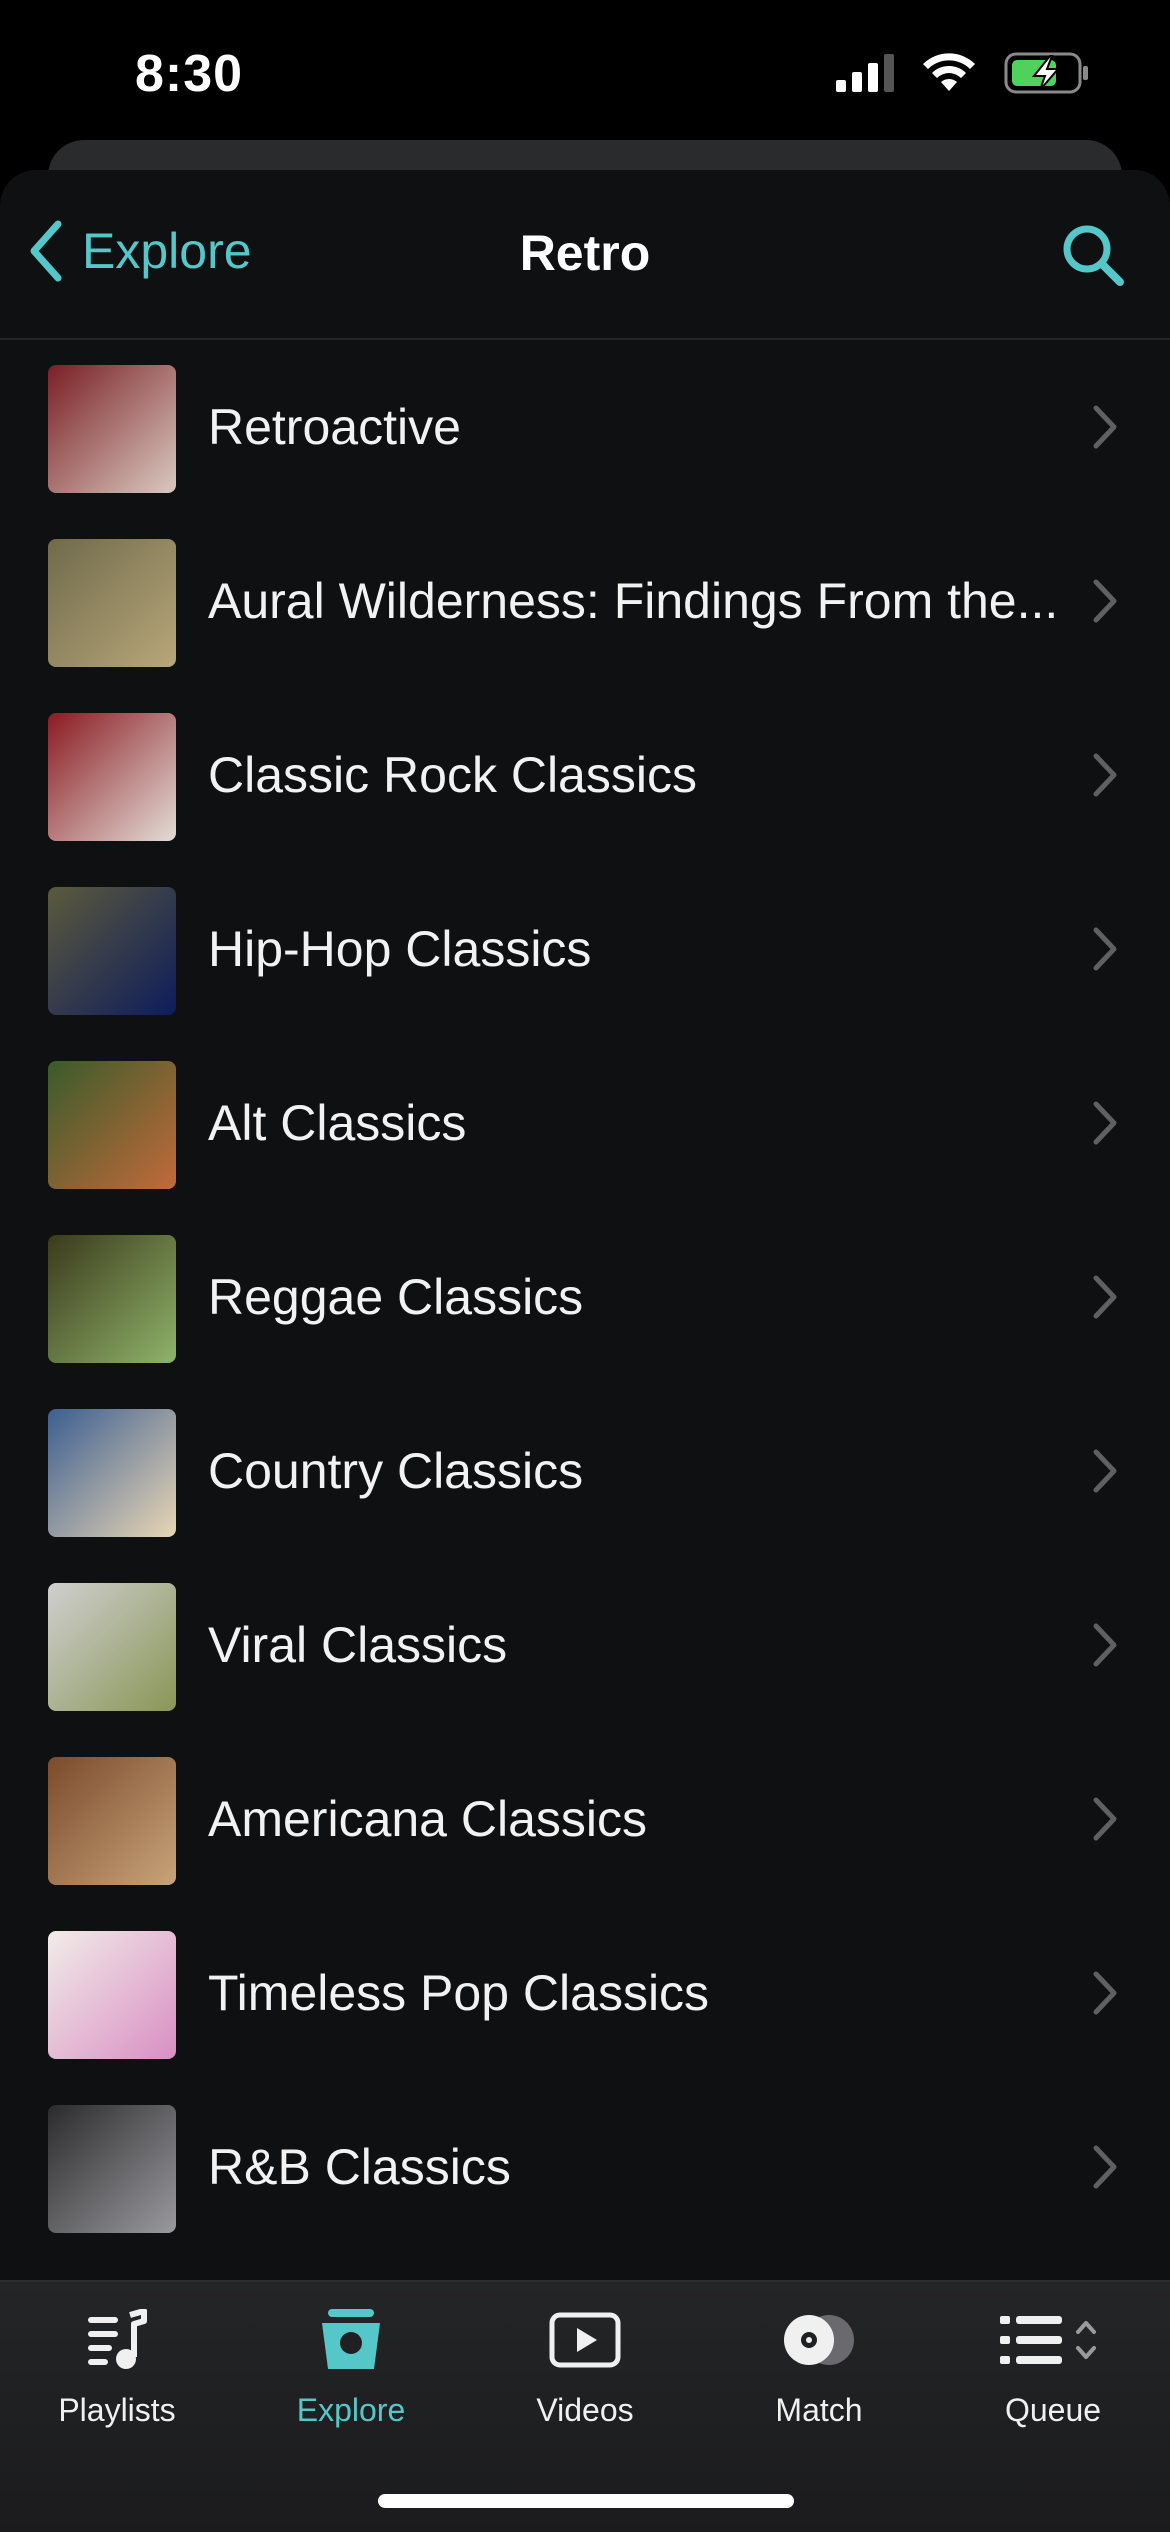 This screenshot has height=2532, width=1170. I want to click on tab-playlists: Playlists, so click(117, 2375).